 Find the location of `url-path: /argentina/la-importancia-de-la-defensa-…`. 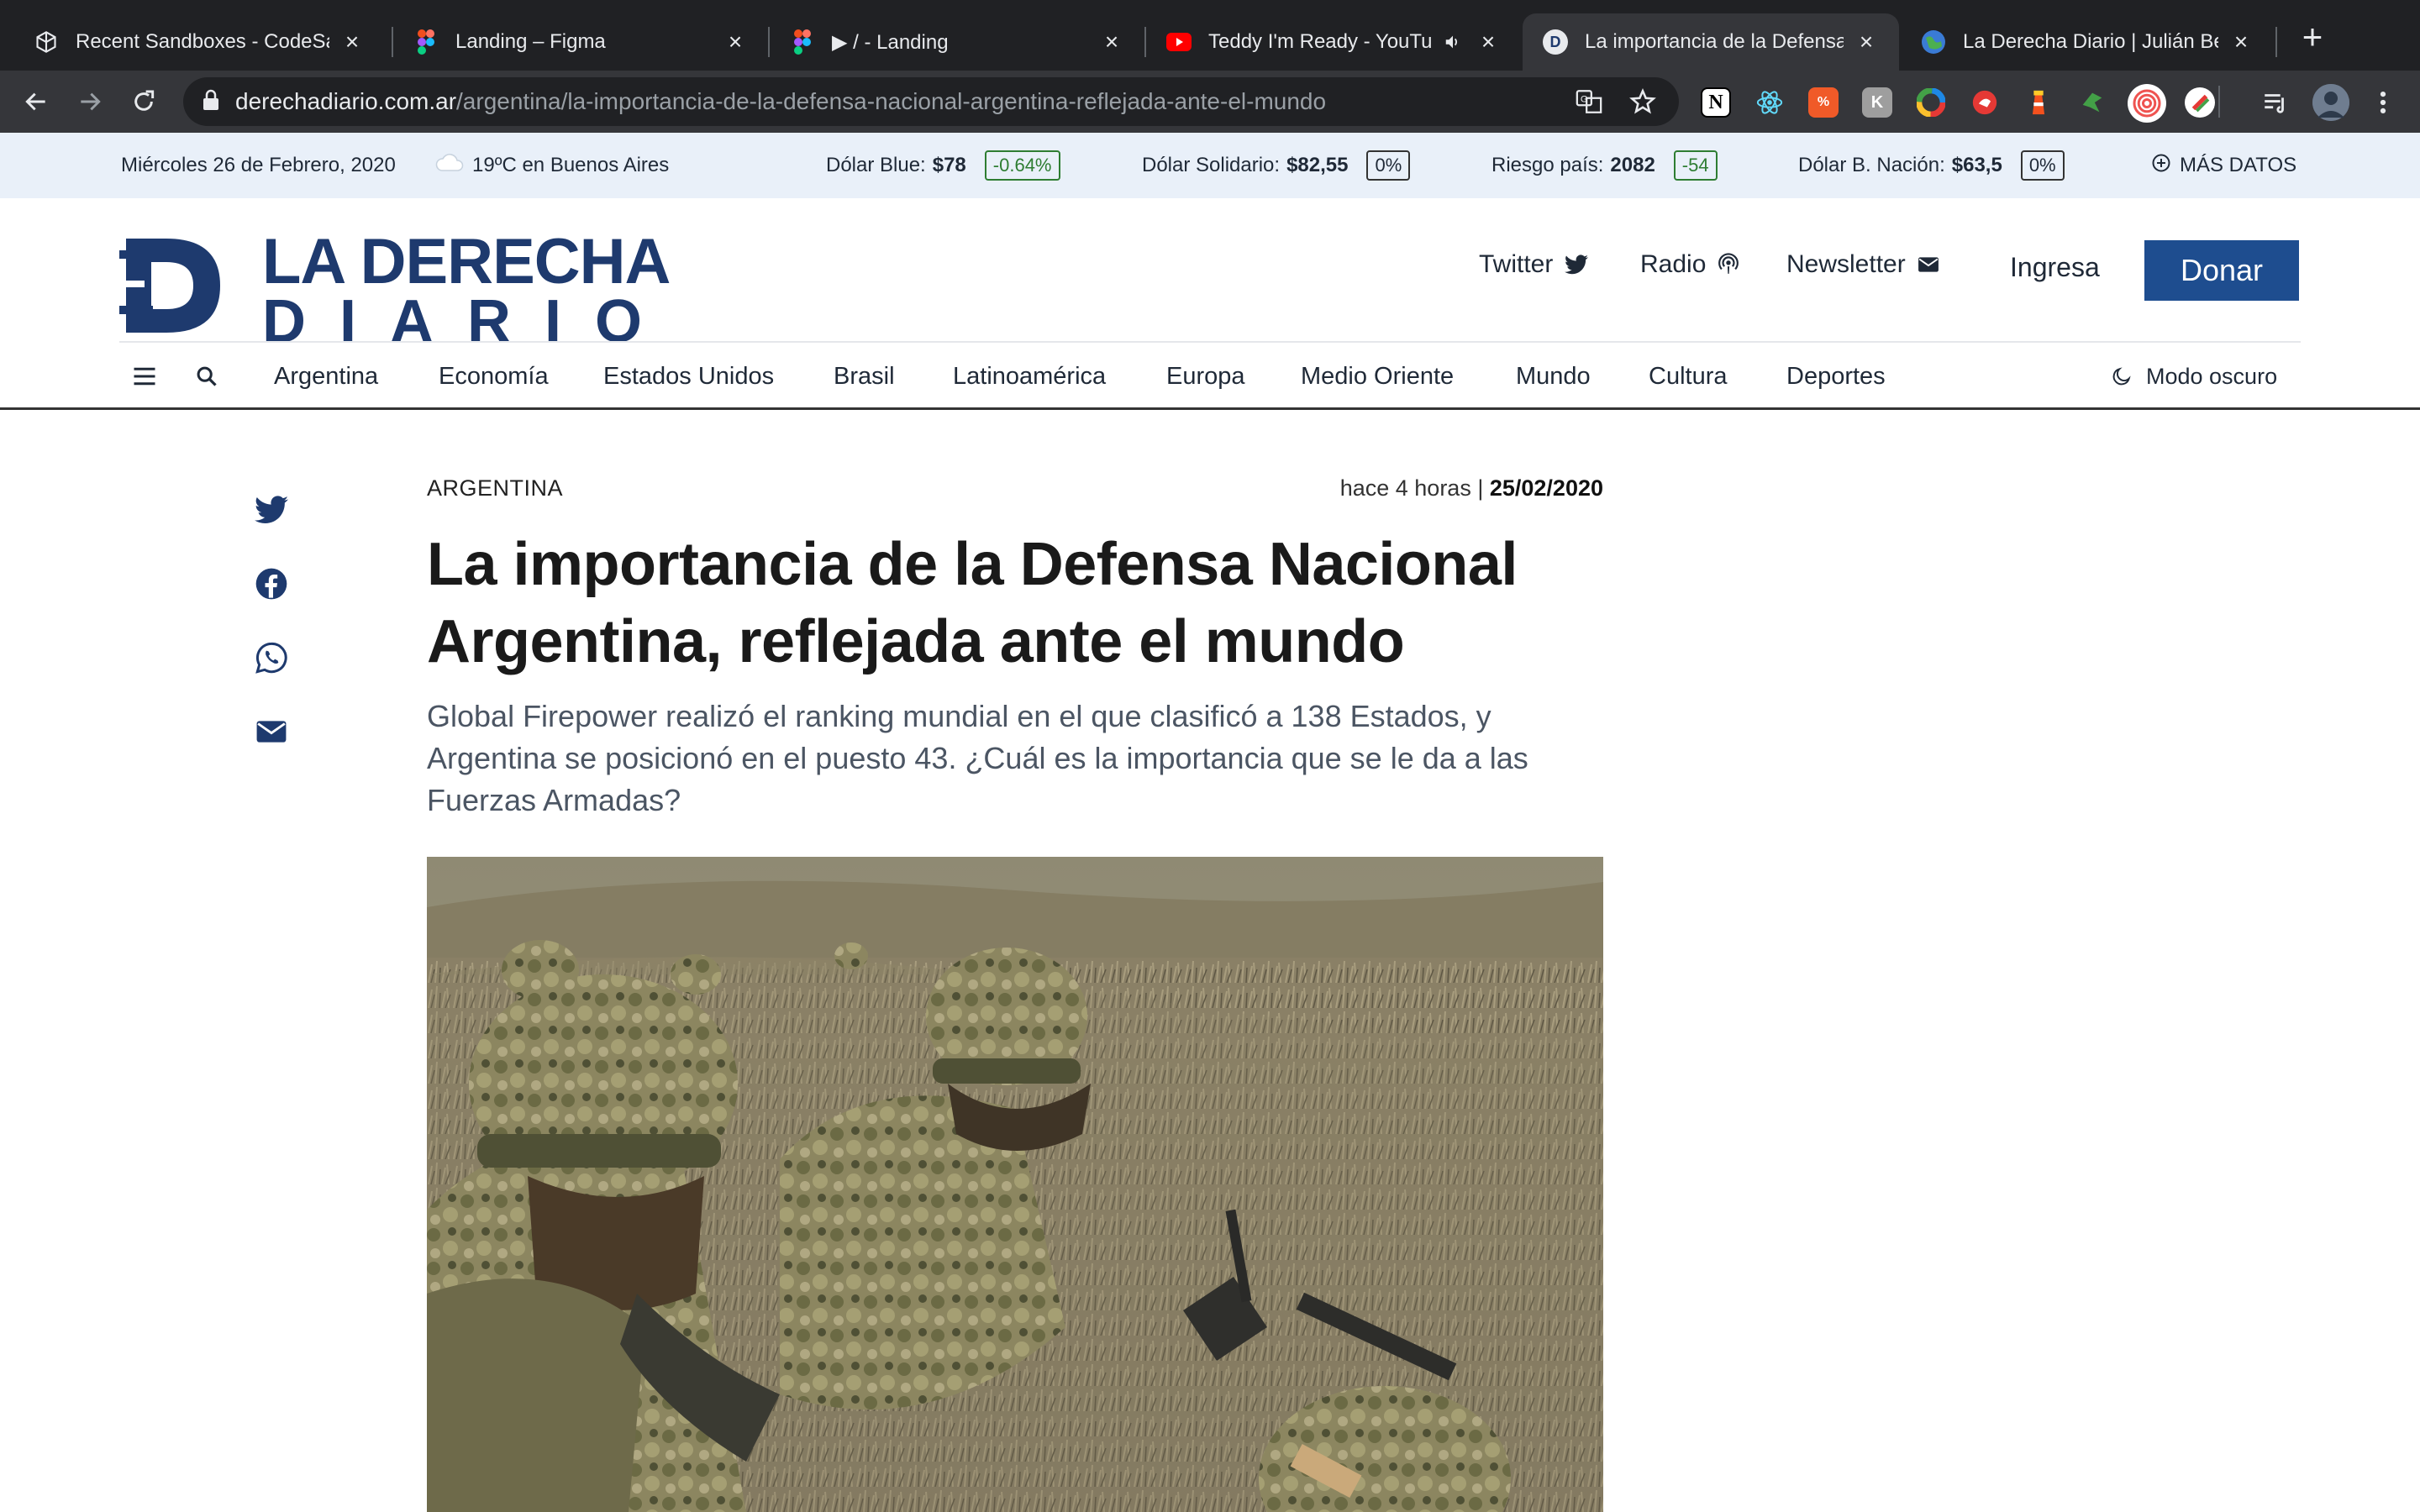

url-path: /argentina/la-importancia-de-la-defensa-… is located at coordinates (892, 101).